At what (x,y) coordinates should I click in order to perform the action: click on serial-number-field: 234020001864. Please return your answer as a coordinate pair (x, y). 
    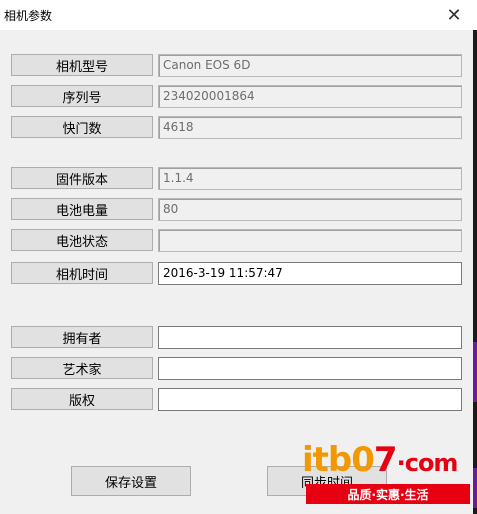
    Looking at the image, I should click on (310, 96).